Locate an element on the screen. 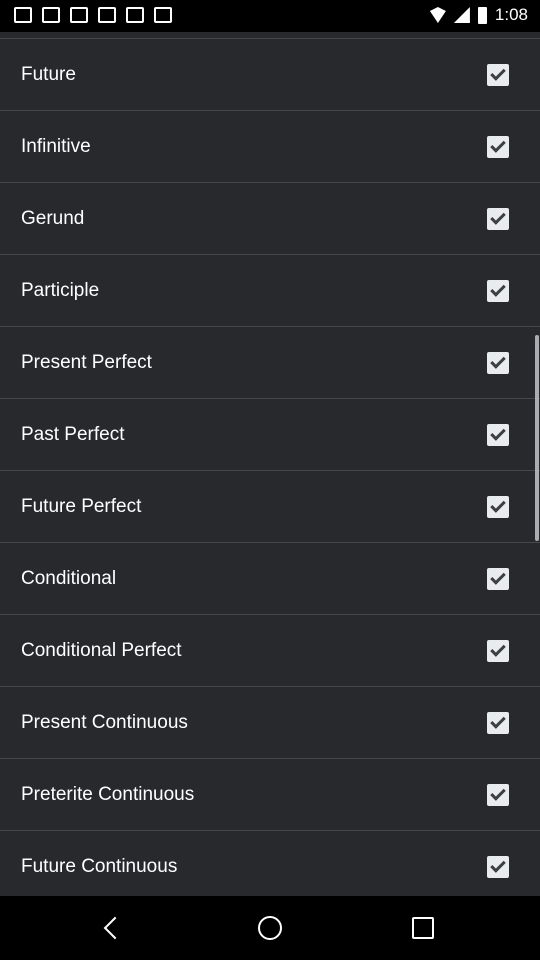 This screenshot has height=960, width=540. navigation-bar is located at coordinates (270, 928).